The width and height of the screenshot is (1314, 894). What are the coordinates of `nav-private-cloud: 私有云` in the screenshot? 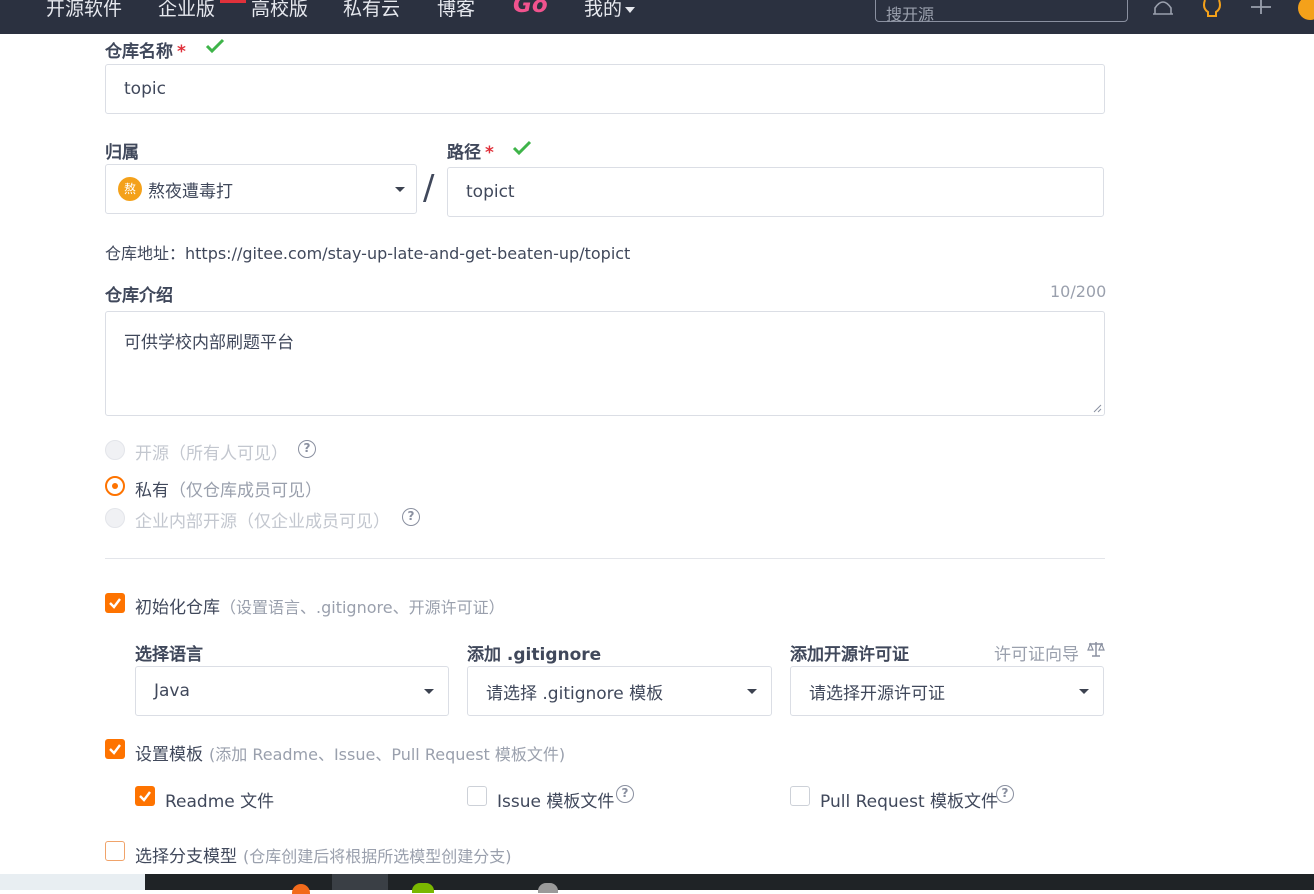 It's located at (371, 10).